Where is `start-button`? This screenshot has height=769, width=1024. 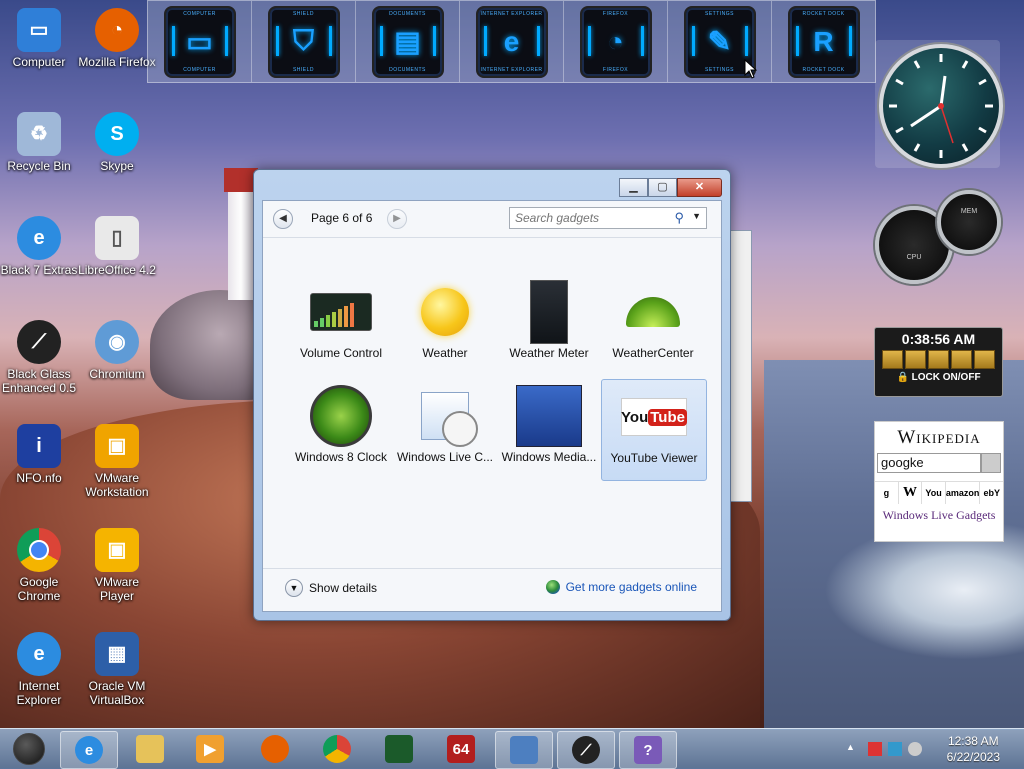 start-button is located at coordinates (29, 749).